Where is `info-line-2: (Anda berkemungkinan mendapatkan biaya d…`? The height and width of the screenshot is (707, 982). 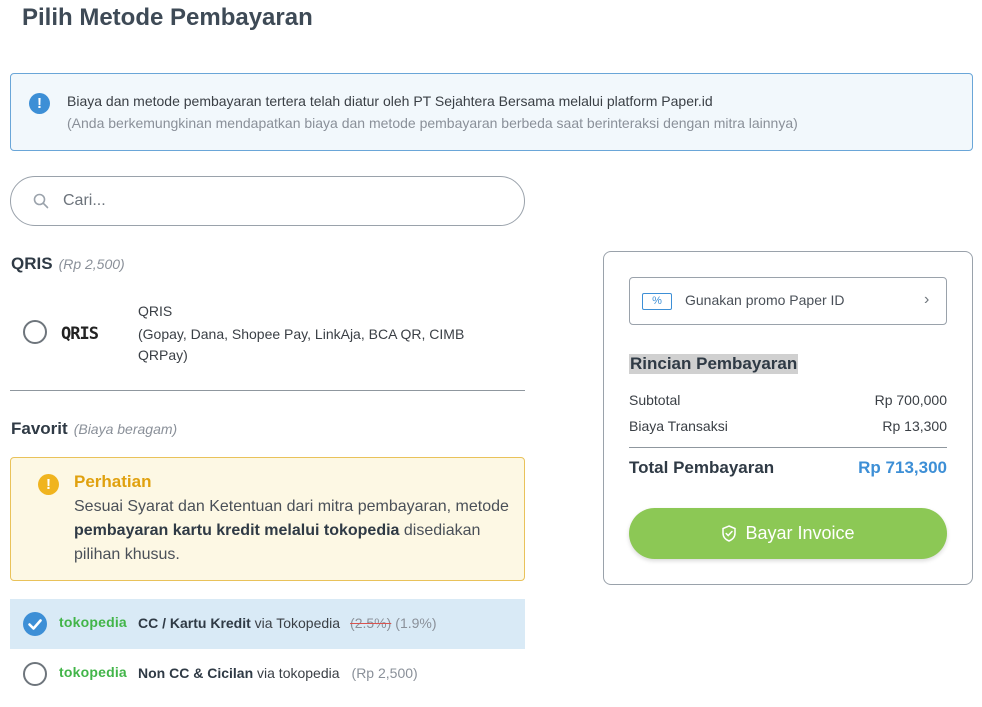
info-line-2: (Anda berkemungkinan mendapatkan biaya d… is located at coordinates (432, 123).